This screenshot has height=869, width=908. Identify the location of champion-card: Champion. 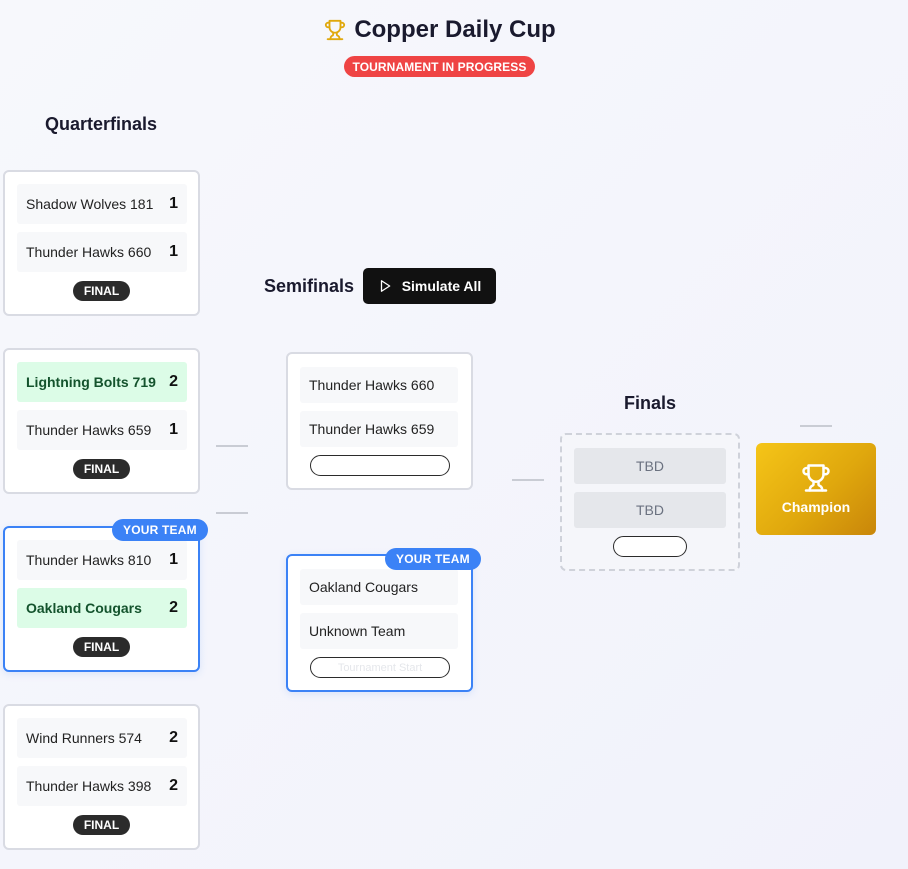
(816, 489).